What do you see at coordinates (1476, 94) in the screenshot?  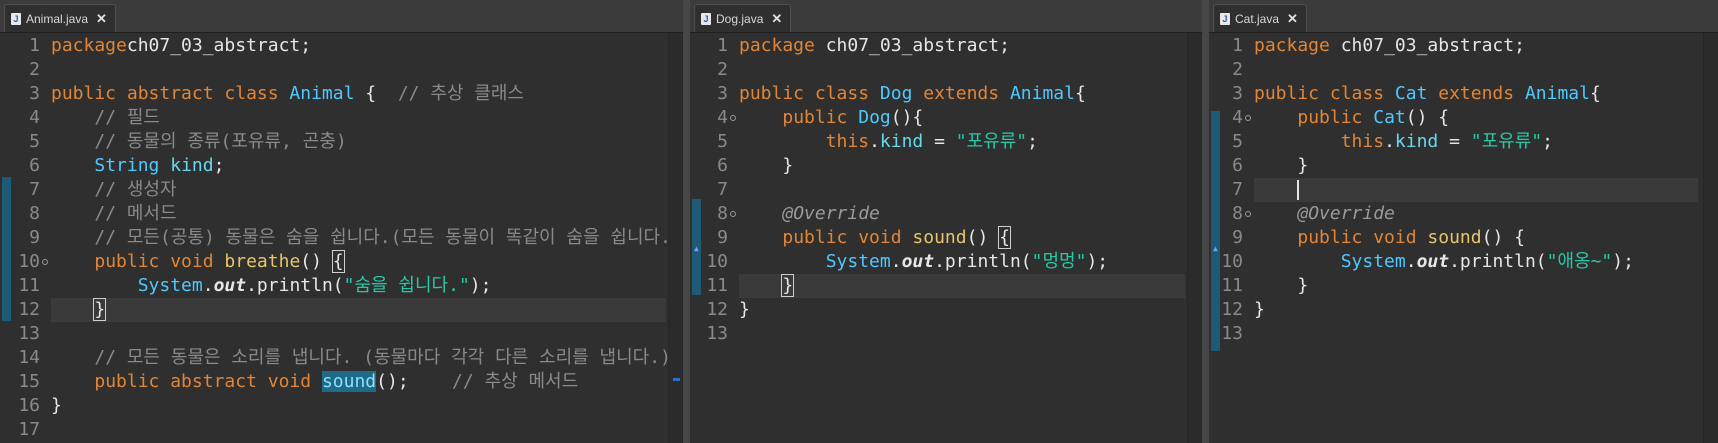 I see `code-line: public class Cat extends Animal{` at bounding box center [1476, 94].